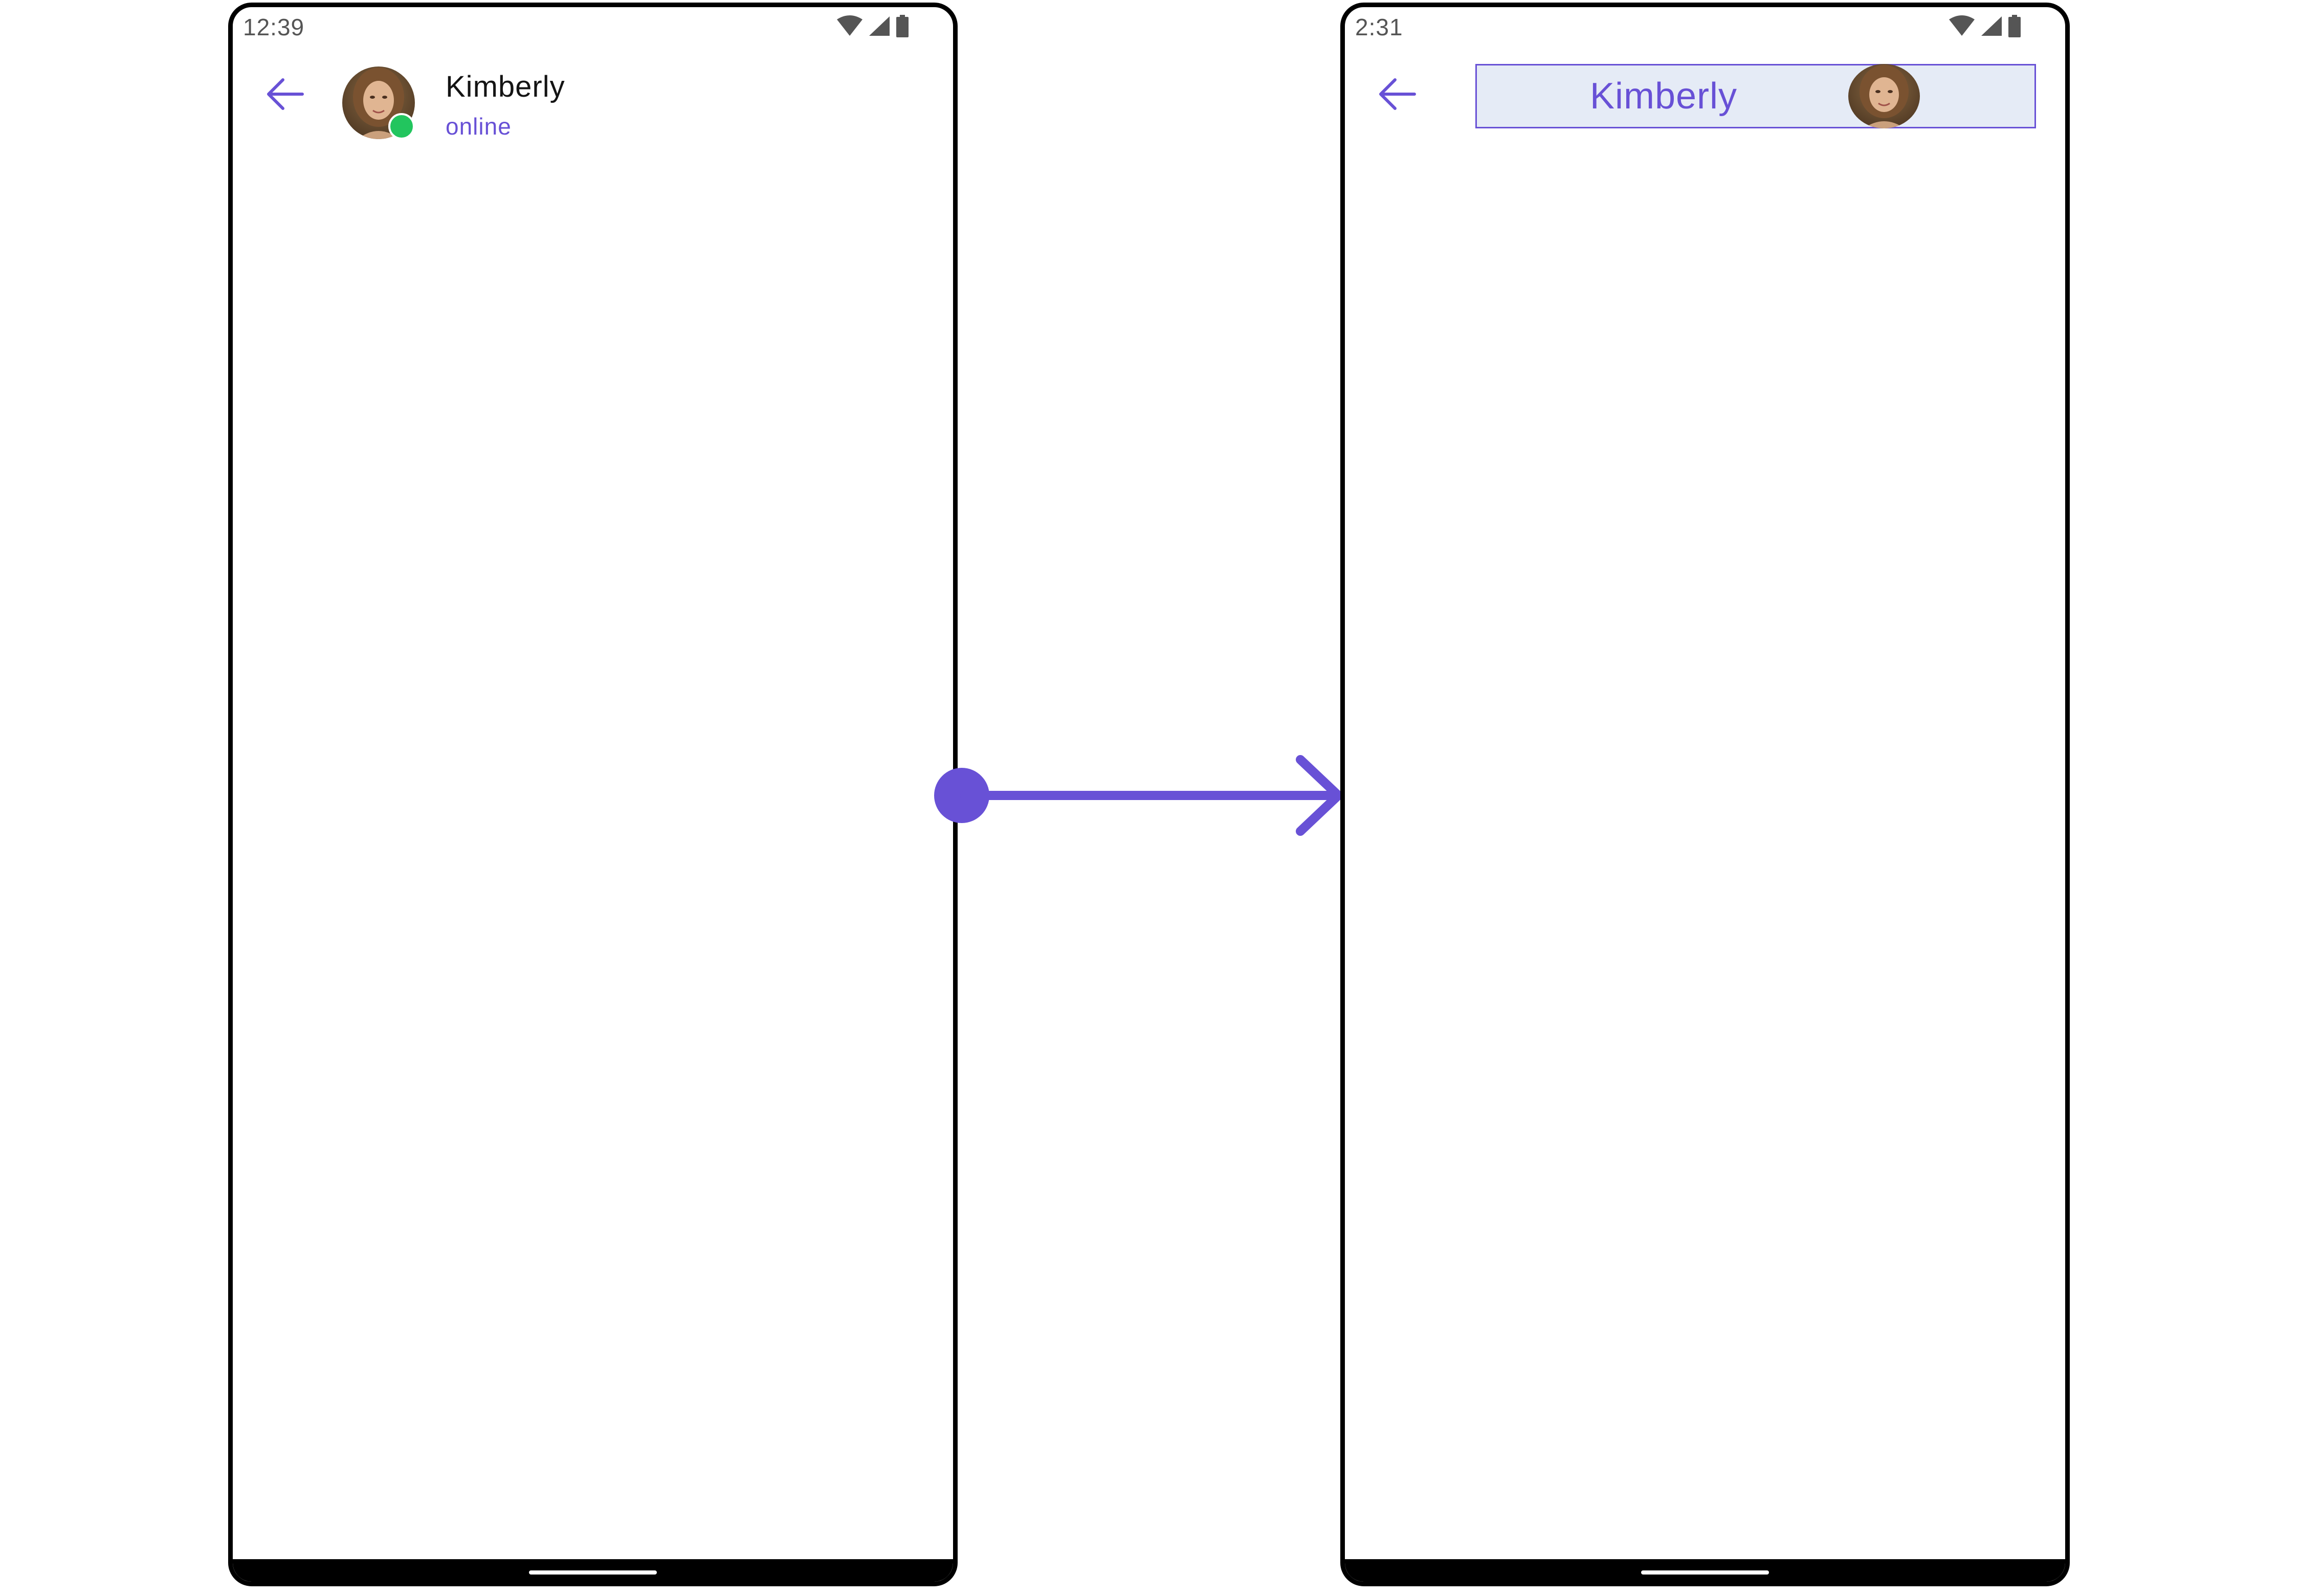 The height and width of the screenshot is (1596, 2301). What do you see at coordinates (1705, 27) in the screenshot?
I see `status-bar: 2:31` at bounding box center [1705, 27].